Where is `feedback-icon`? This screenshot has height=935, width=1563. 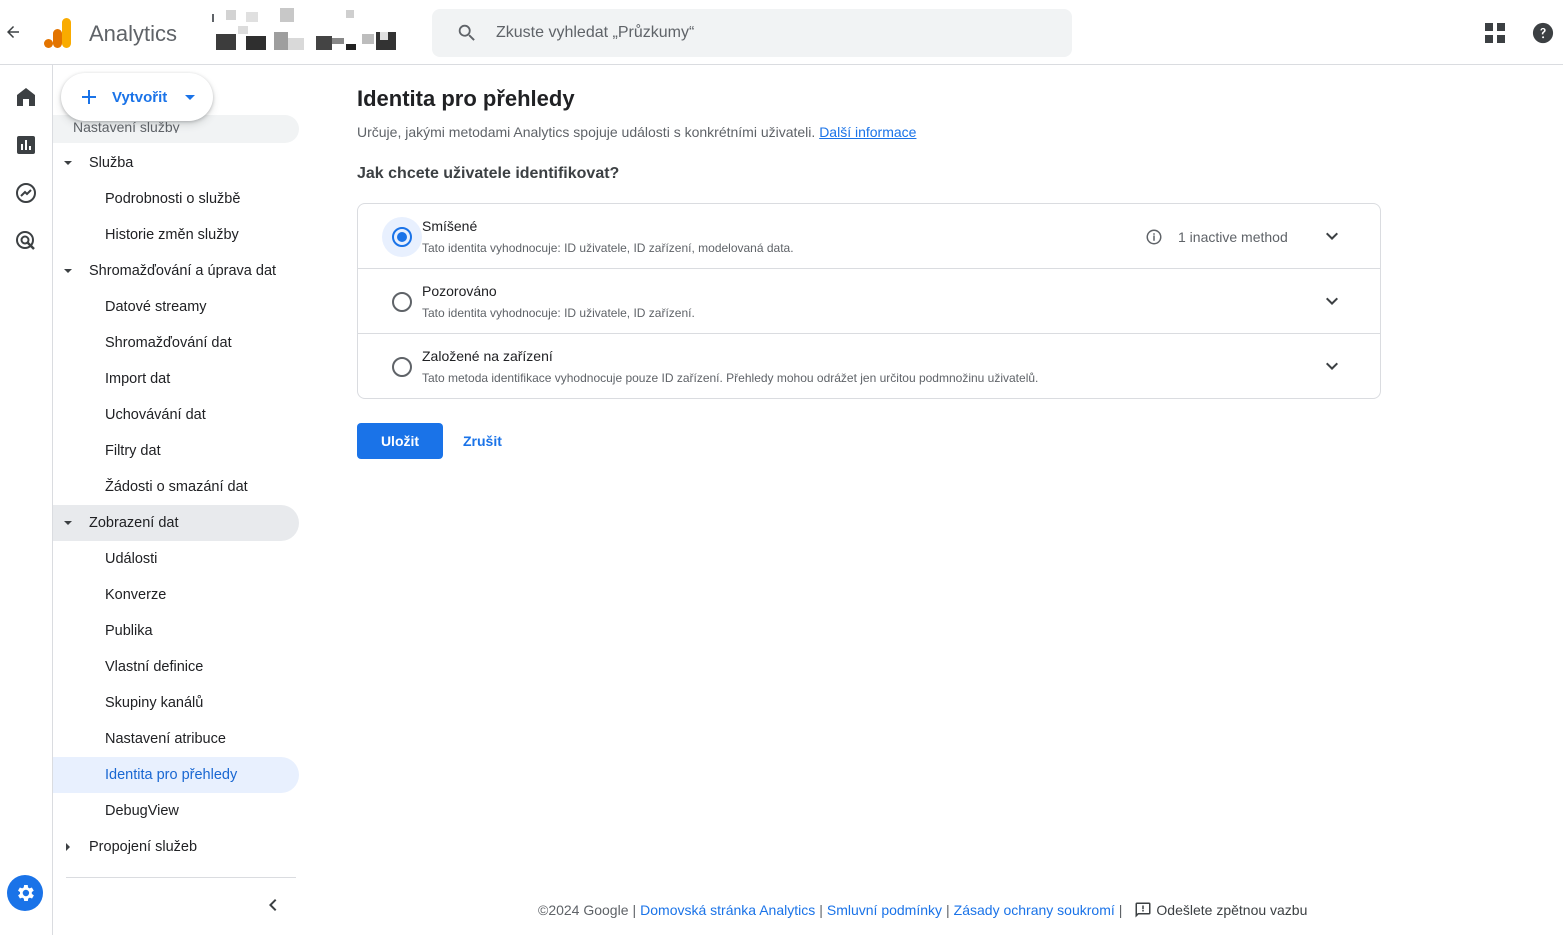
feedback-icon is located at coordinates (1143, 910).